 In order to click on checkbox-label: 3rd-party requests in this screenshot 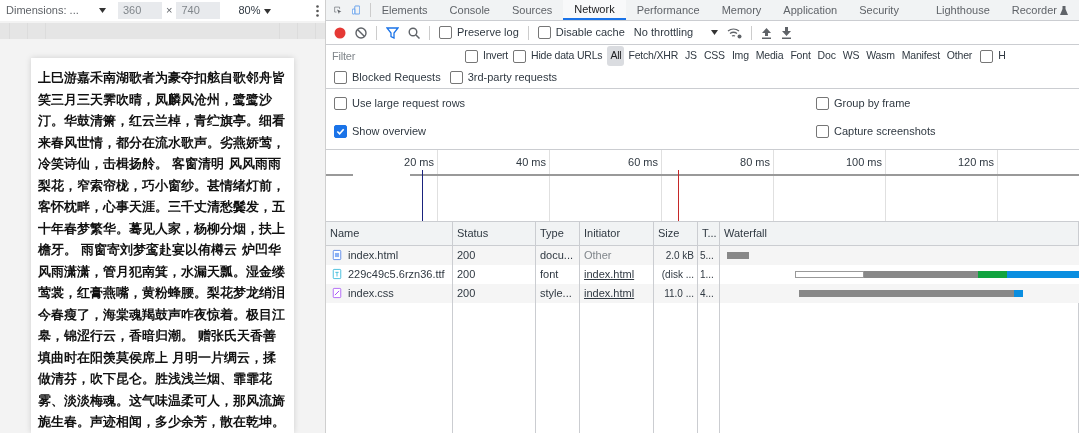, I will do `click(512, 78)`.